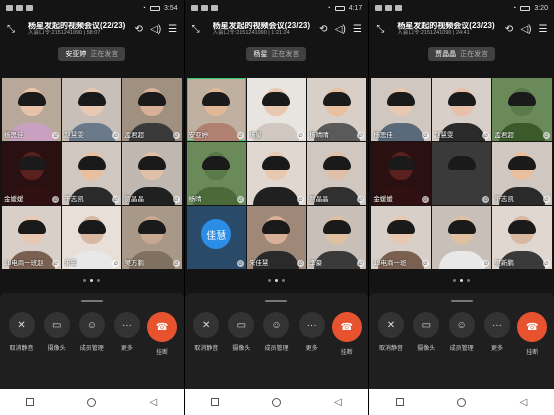 The width and height of the screenshot is (554, 415). Describe the element at coordinates (276, 109) in the screenshot. I see `participant-tile: 杨星 ∅` at that location.